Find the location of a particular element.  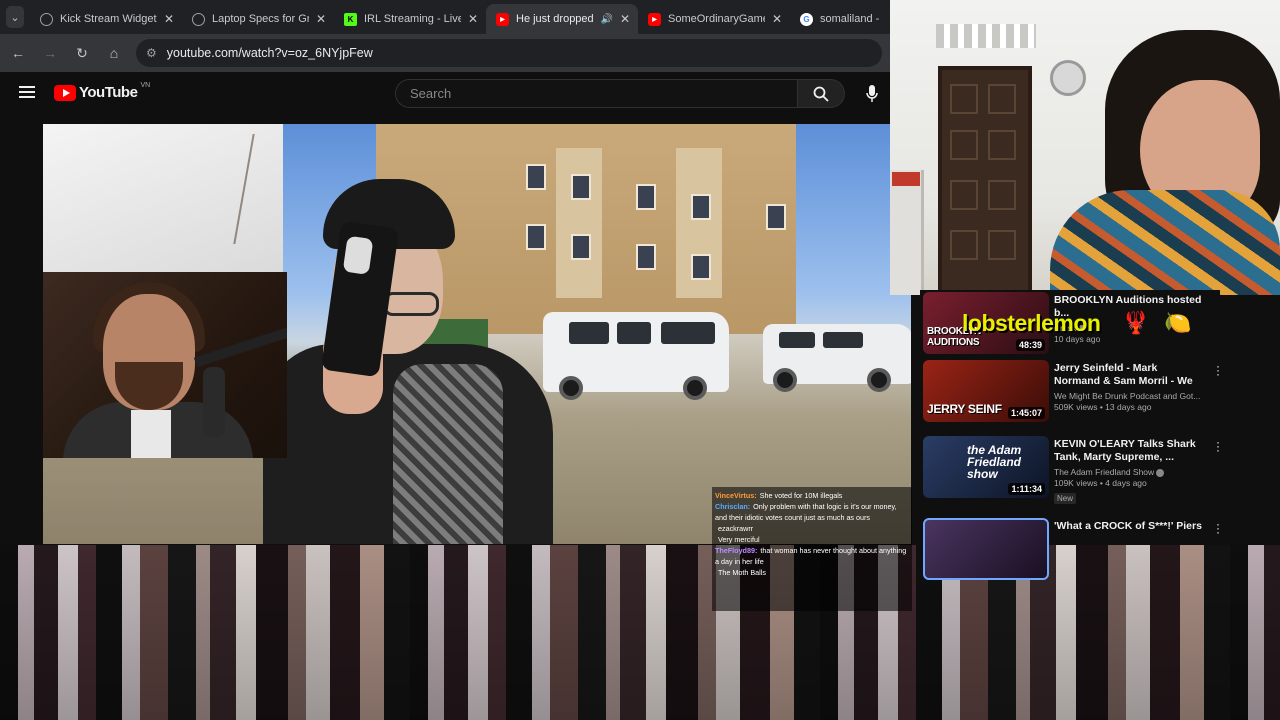

youtube-play-icon is located at coordinates (65, 92).